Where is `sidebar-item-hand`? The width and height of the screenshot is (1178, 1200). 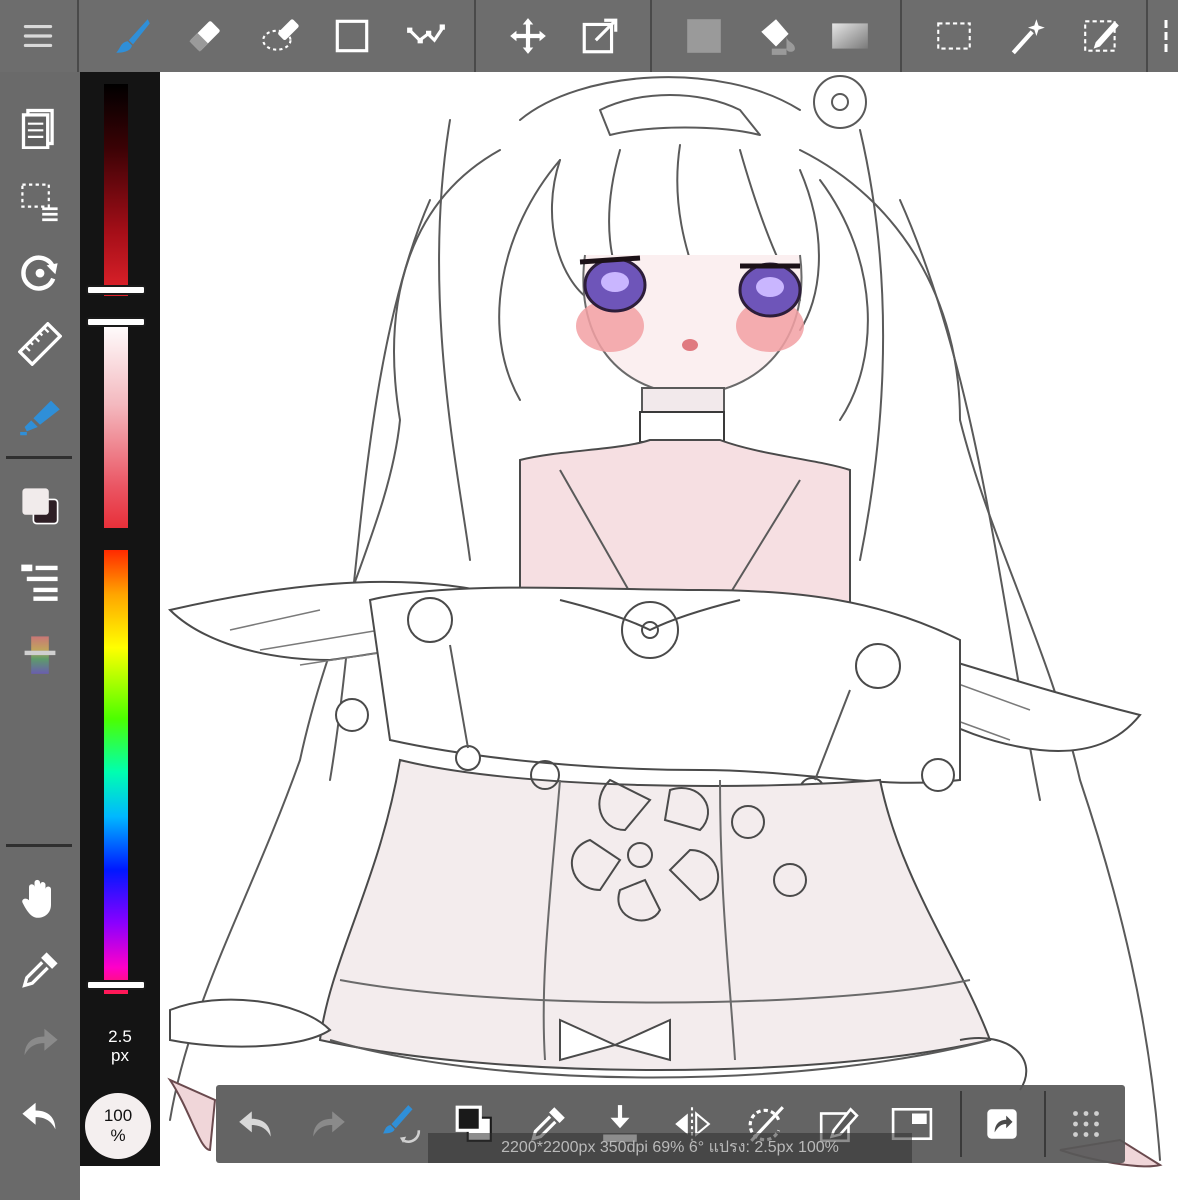
sidebar-item-hand is located at coordinates (40, 898).